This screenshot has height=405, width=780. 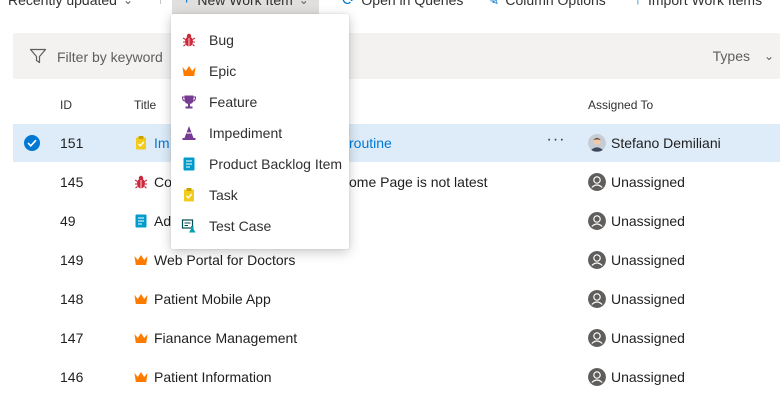 I want to click on new-work-item-label: New Work Item, so click(x=245, y=4).